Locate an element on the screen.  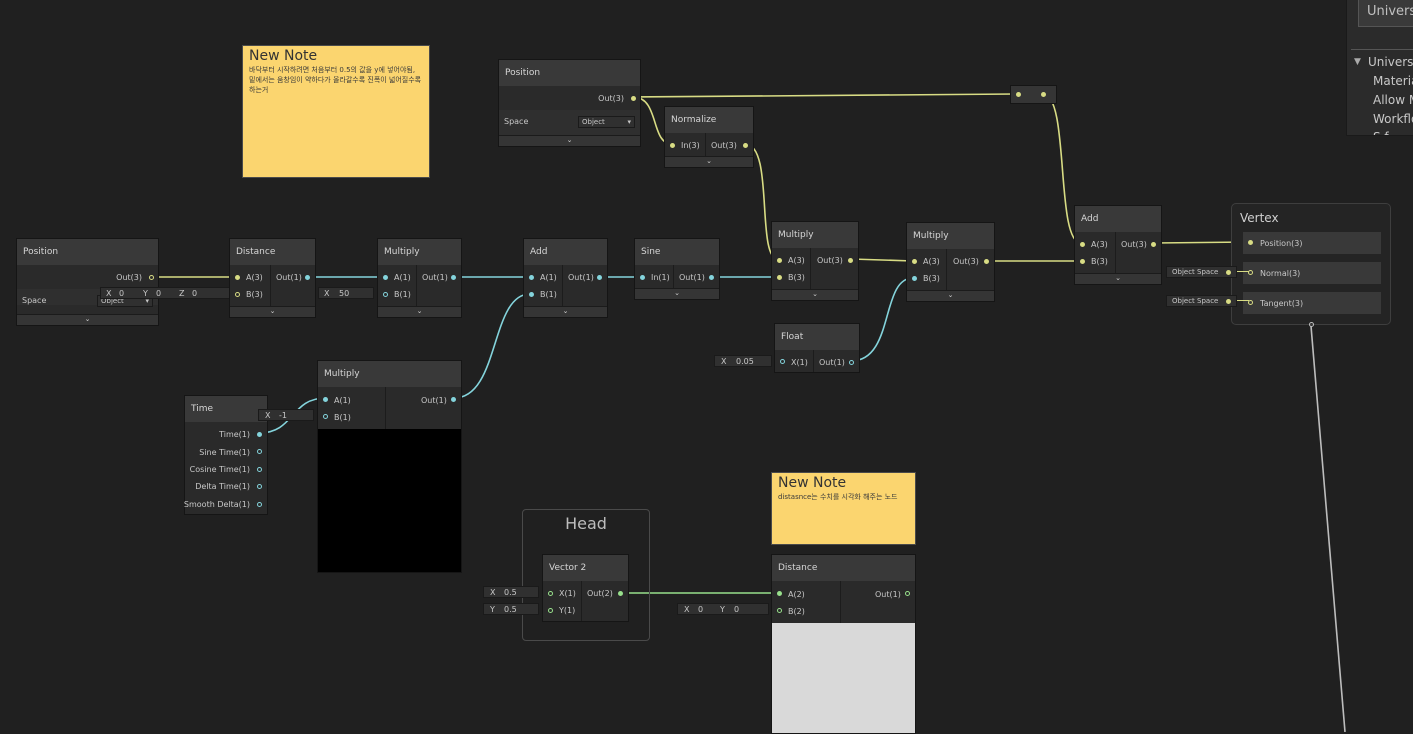
collapse-triangle-icon: ▼ is located at coordinates (1357, 62).